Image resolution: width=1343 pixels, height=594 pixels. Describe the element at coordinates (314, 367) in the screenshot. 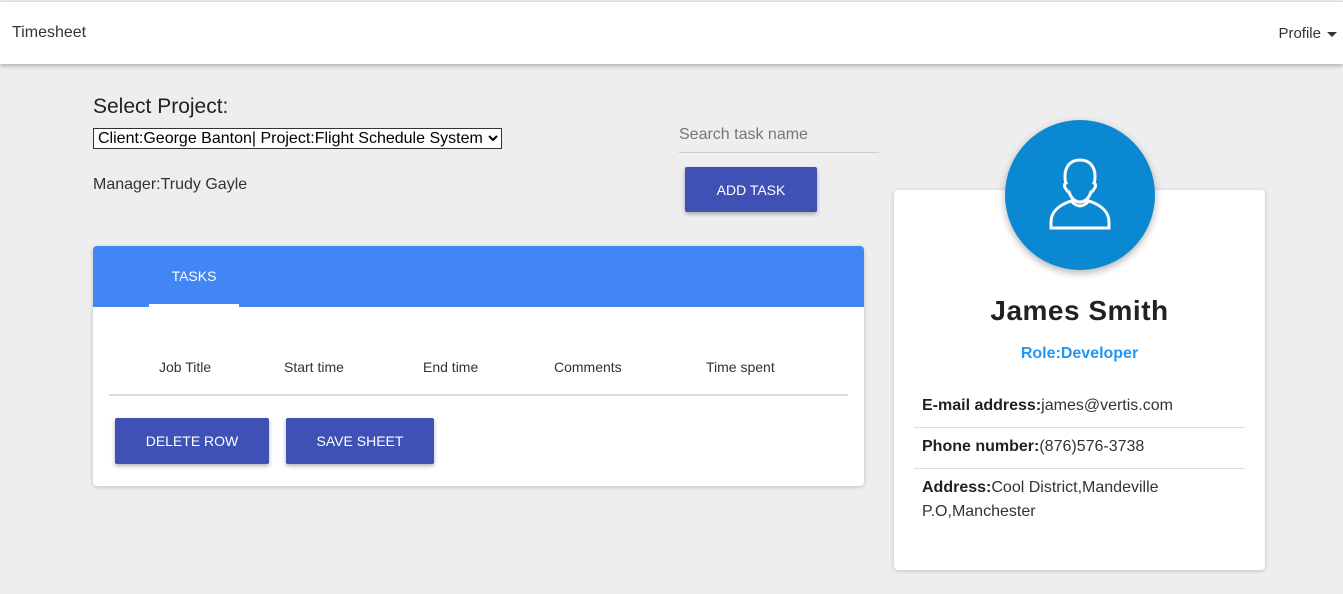

I see `column-start-time: Start time` at that location.